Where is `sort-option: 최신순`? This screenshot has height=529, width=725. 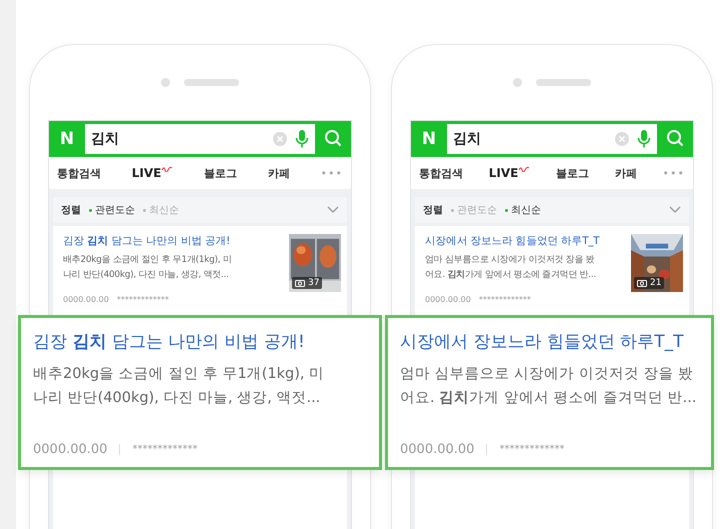 sort-option: 최신순 is located at coordinates (526, 210).